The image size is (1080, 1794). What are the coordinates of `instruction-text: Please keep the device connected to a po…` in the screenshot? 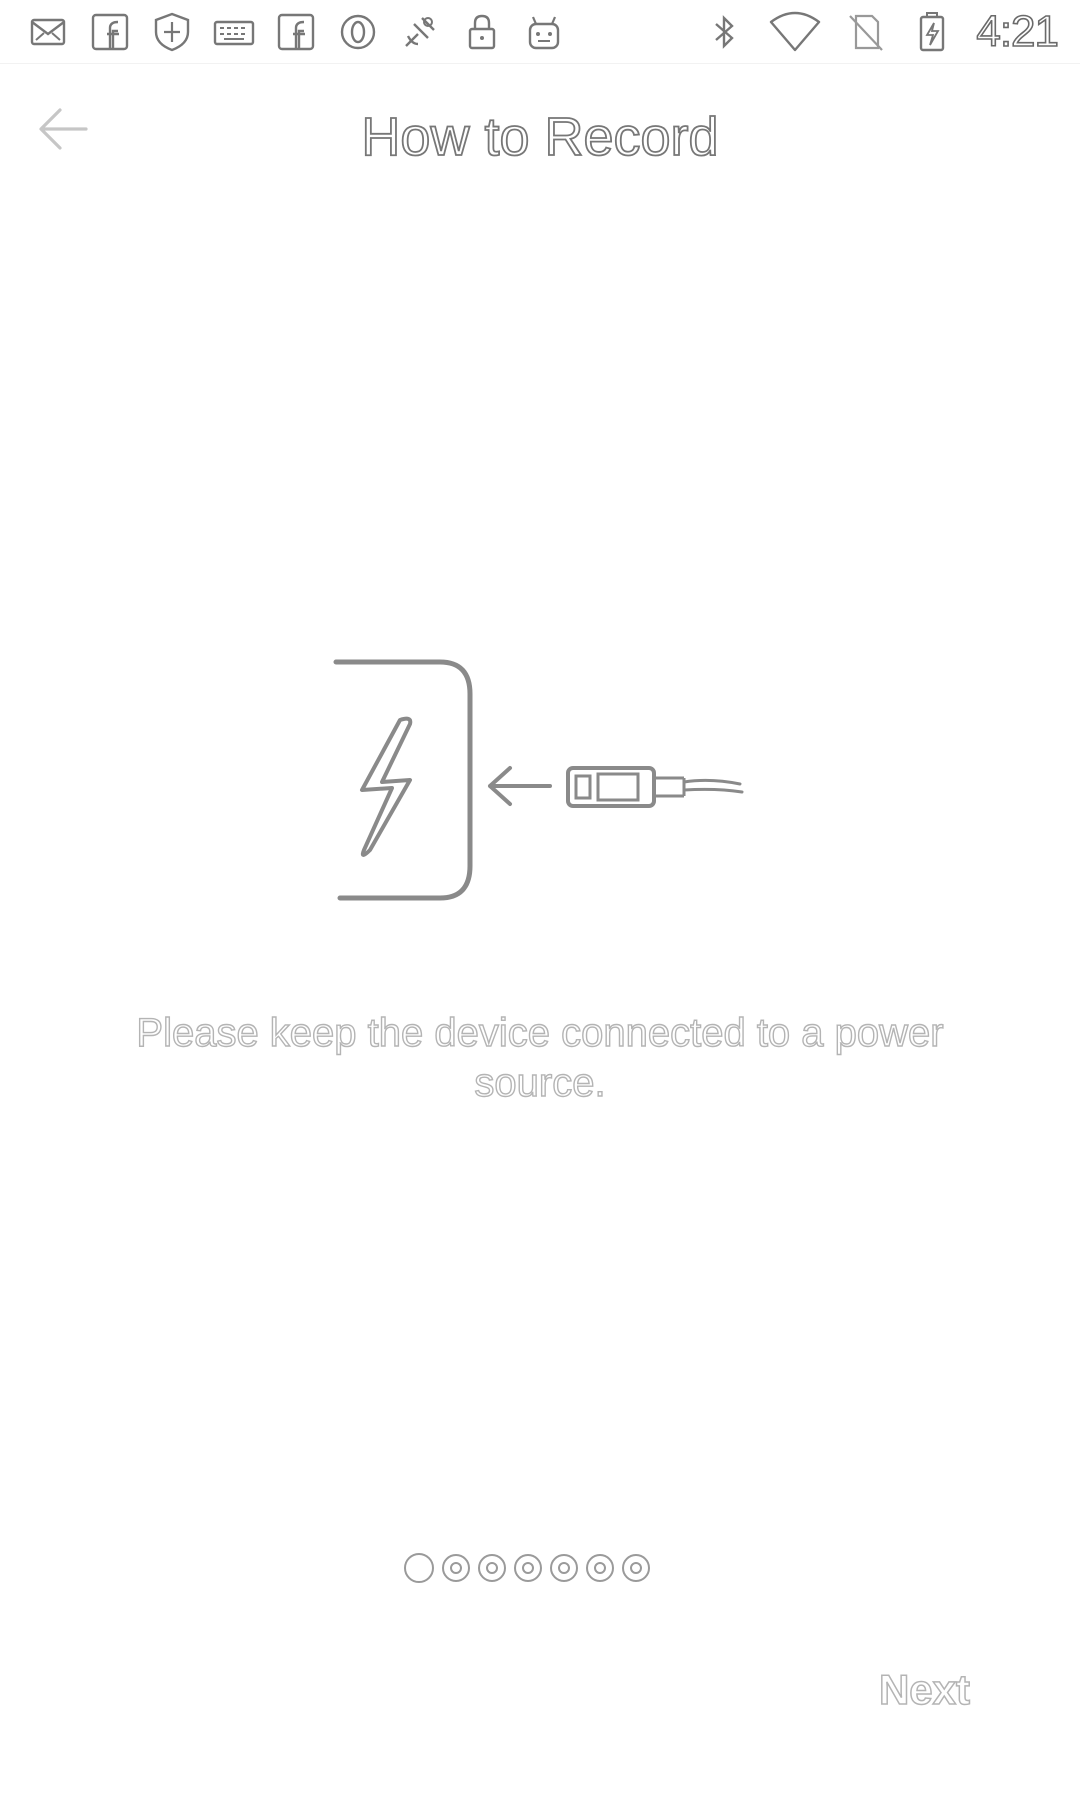 It's located at (540, 1057).